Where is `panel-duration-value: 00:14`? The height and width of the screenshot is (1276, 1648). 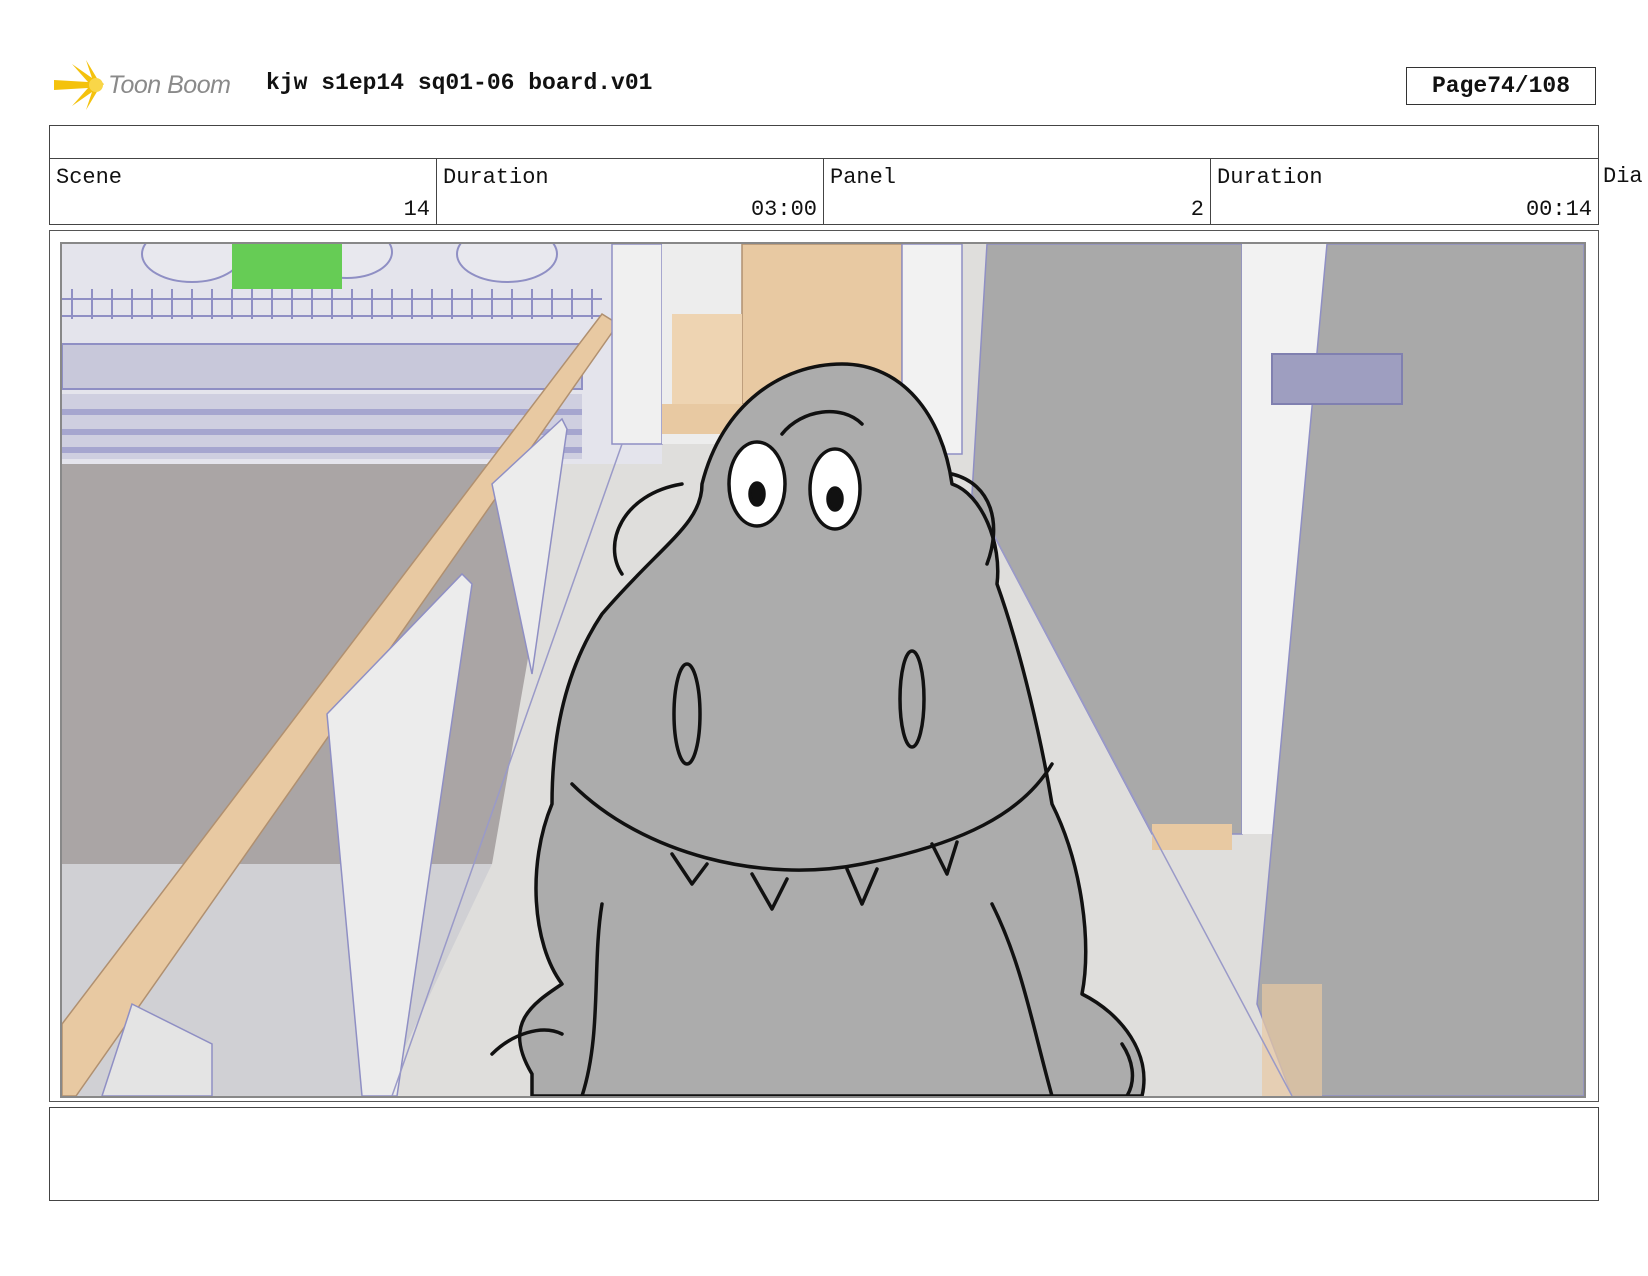 panel-duration-value: 00:14 is located at coordinates (1558, 209).